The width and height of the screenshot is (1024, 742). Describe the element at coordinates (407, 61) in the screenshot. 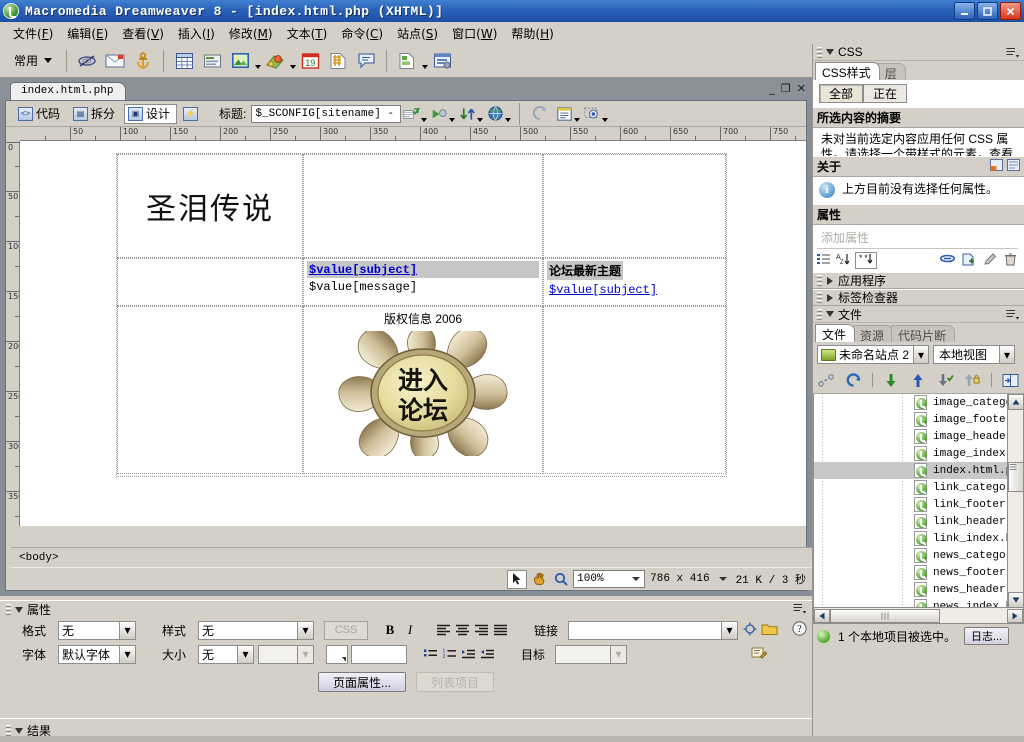

I see `templates-icon` at that location.